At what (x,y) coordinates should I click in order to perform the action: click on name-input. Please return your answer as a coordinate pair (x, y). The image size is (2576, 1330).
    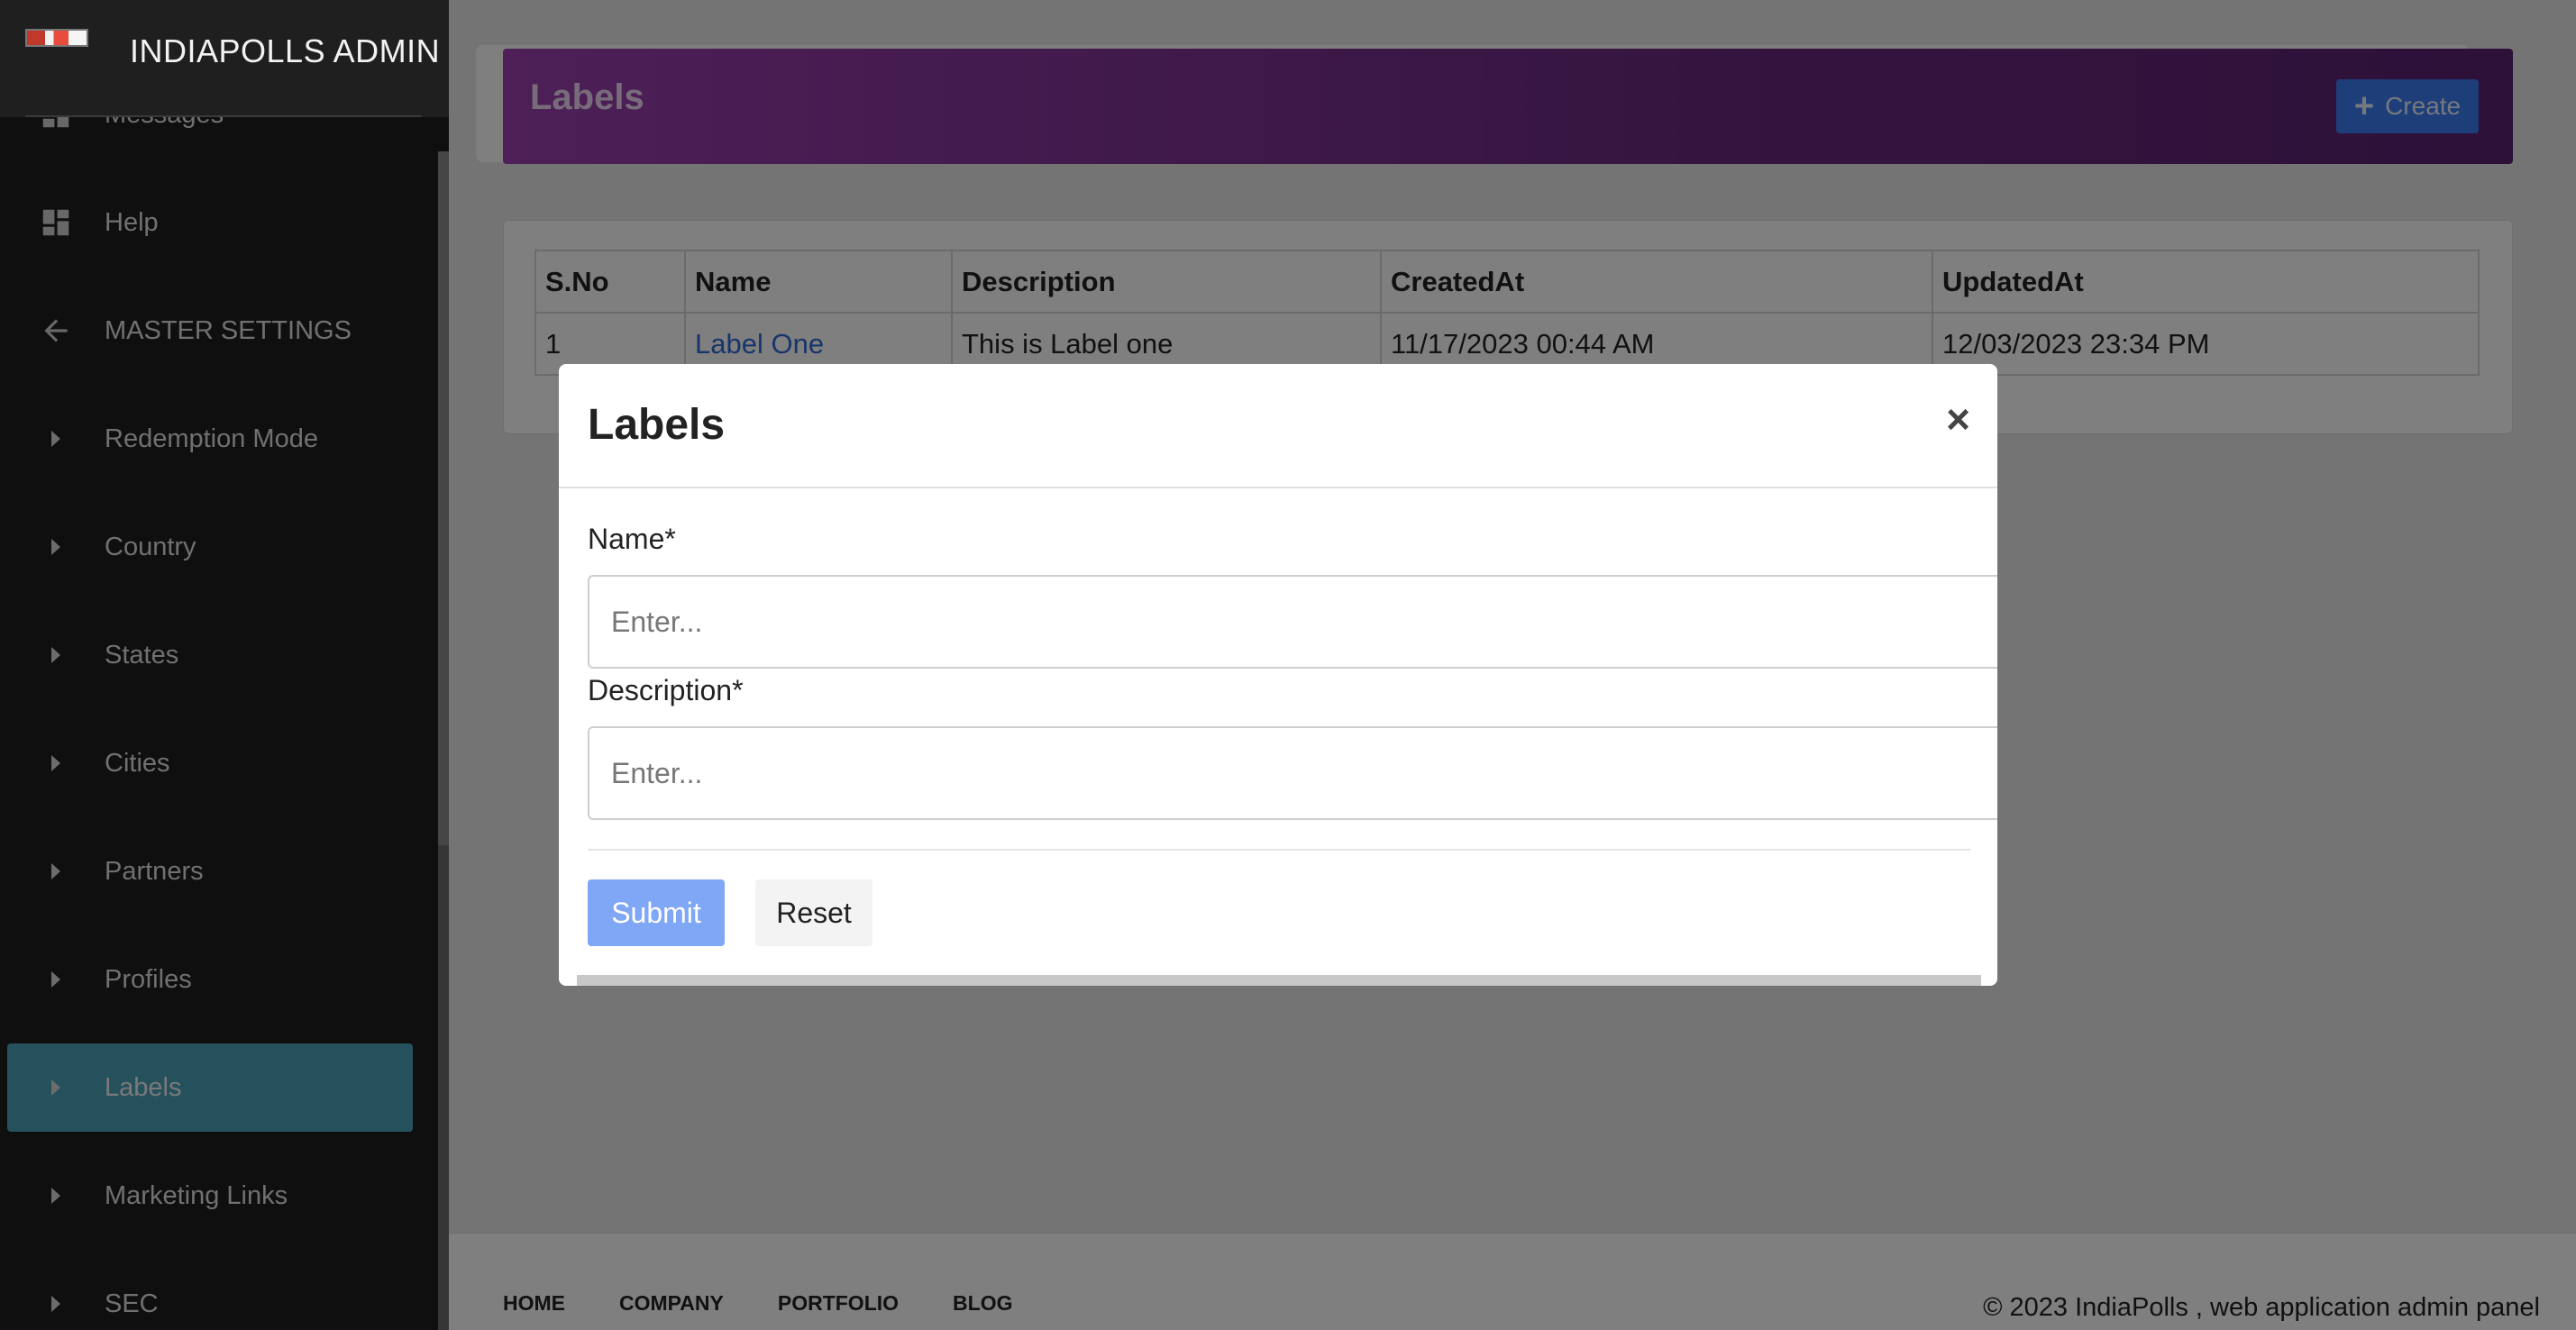
    Looking at the image, I should click on (1292, 622).